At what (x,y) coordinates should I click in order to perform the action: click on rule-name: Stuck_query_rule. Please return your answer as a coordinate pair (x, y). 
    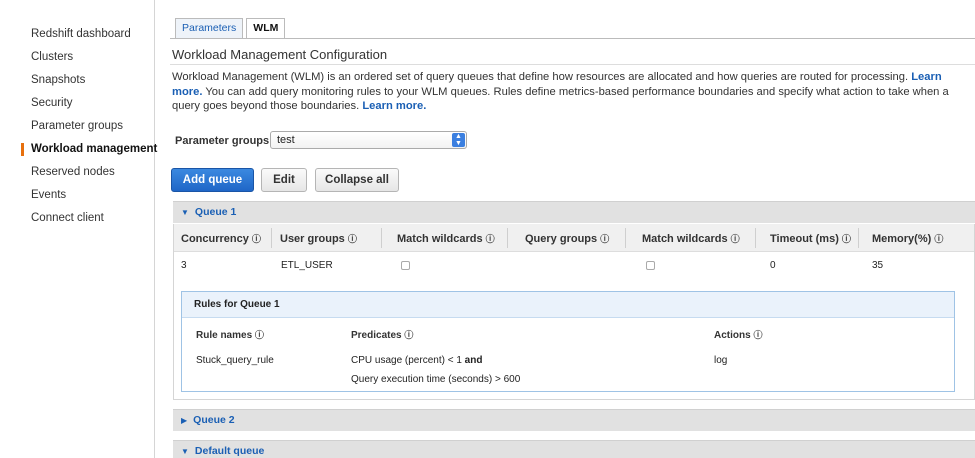
    Looking at the image, I should click on (235, 360).